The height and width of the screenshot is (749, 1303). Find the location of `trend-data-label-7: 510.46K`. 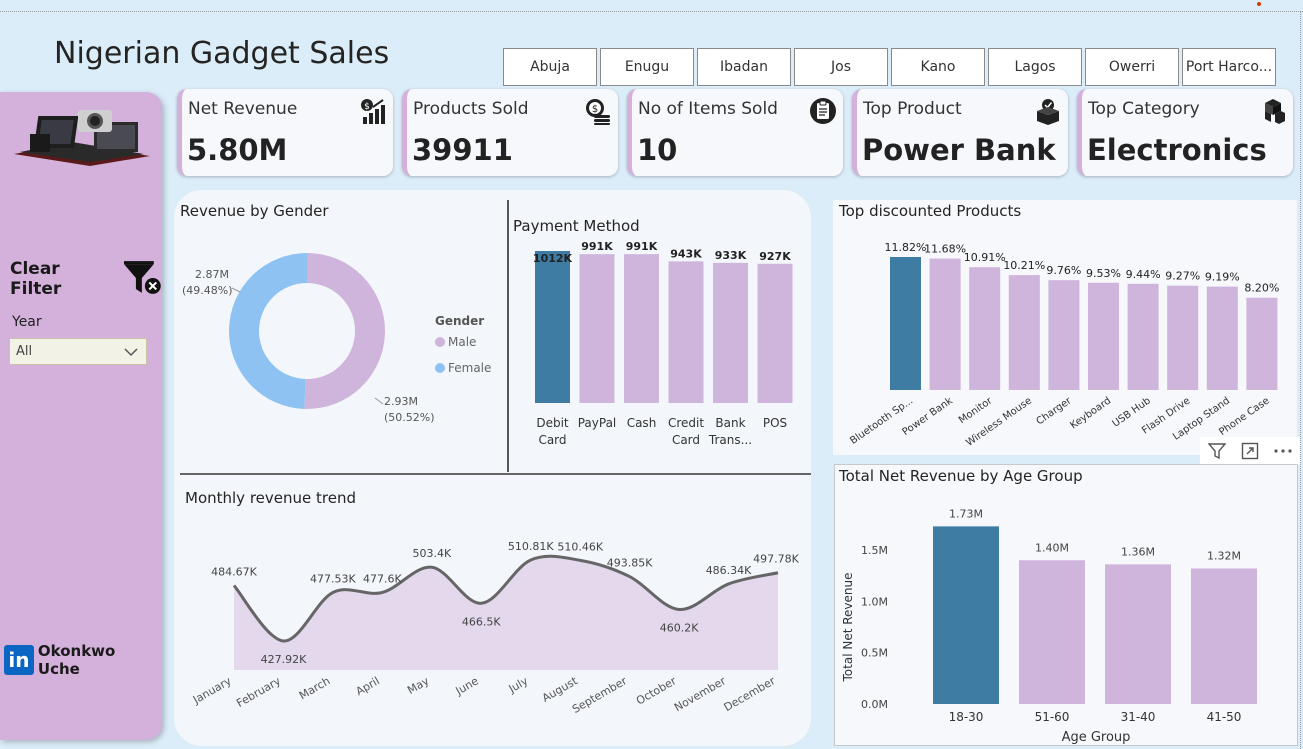

trend-data-label-7: 510.46K is located at coordinates (580, 546).